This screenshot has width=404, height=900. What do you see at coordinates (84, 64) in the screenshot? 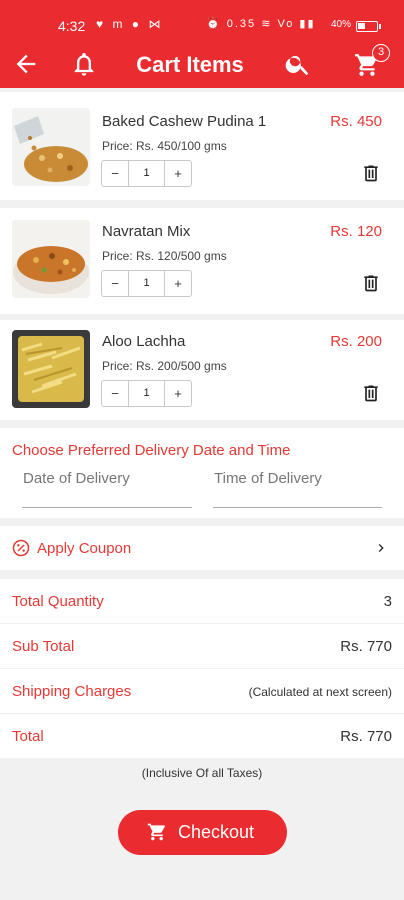
I see `bell-icon` at bounding box center [84, 64].